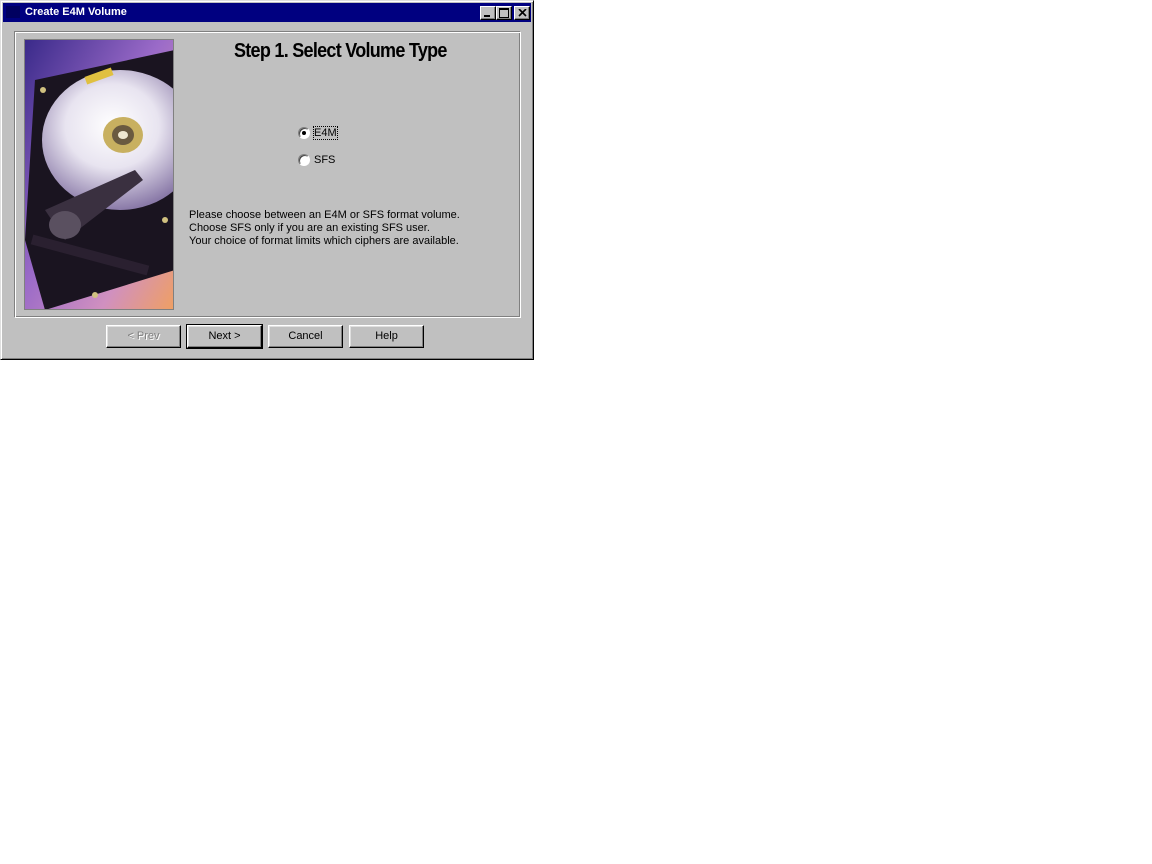  I want to click on title-bar: Create E4M Volume, so click(267, 12).